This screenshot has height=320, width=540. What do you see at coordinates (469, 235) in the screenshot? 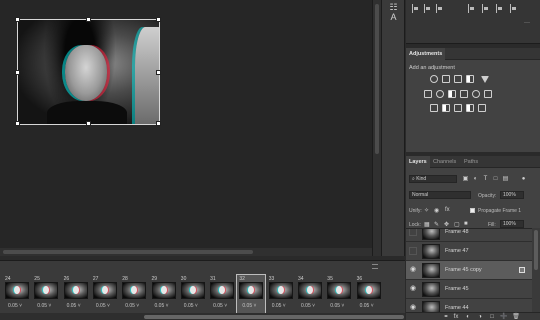
I see `layer-row: Frame 48` at bounding box center [469, 235].